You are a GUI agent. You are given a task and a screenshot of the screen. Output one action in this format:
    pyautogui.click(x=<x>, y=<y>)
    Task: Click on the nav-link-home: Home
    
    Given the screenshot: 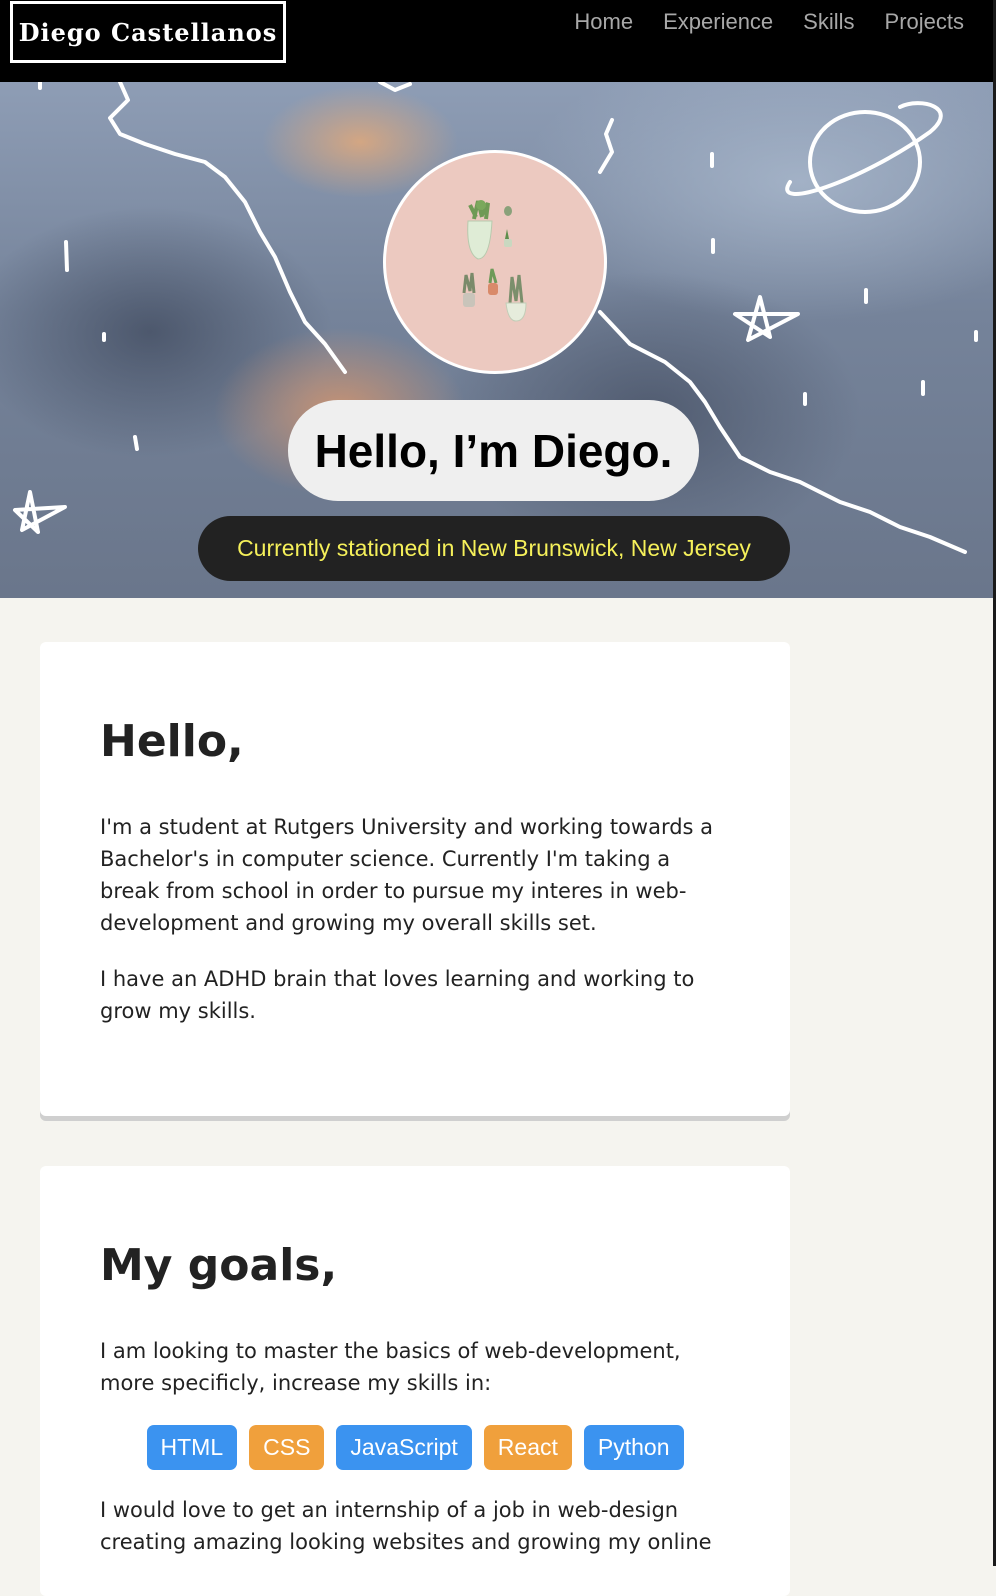 What is the action you would take?
    pyautogui.click(x=603, y=22)
    